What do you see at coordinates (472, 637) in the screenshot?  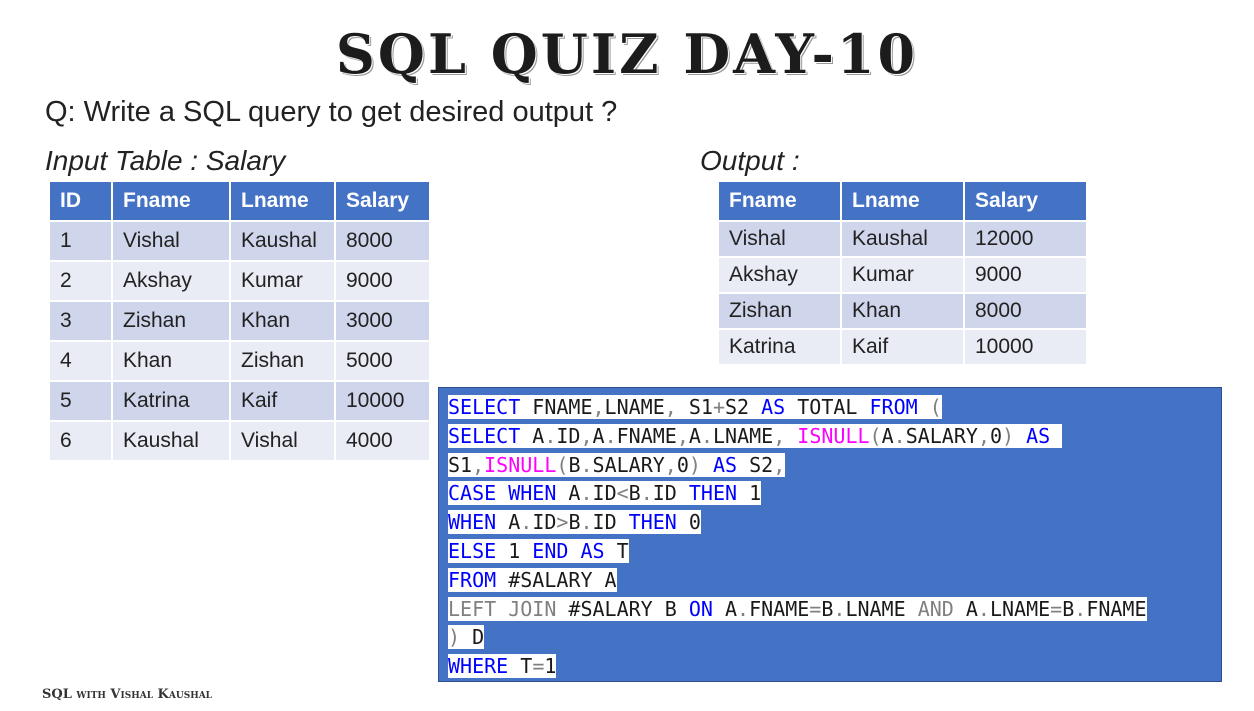 I see `sql-token: D` at bounding box center [472, 637].